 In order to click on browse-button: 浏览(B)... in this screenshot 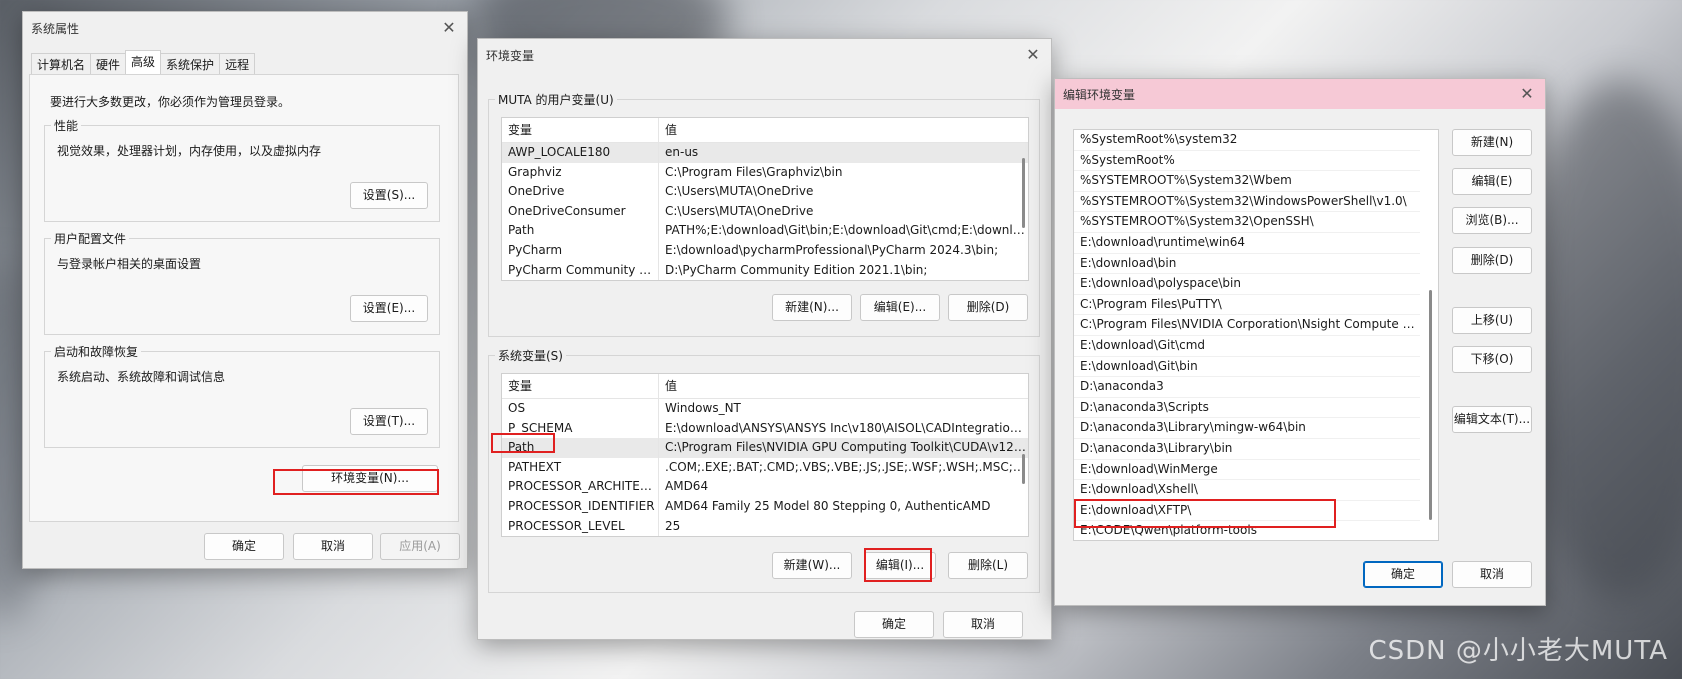, I will do `click(1492, 220)`.